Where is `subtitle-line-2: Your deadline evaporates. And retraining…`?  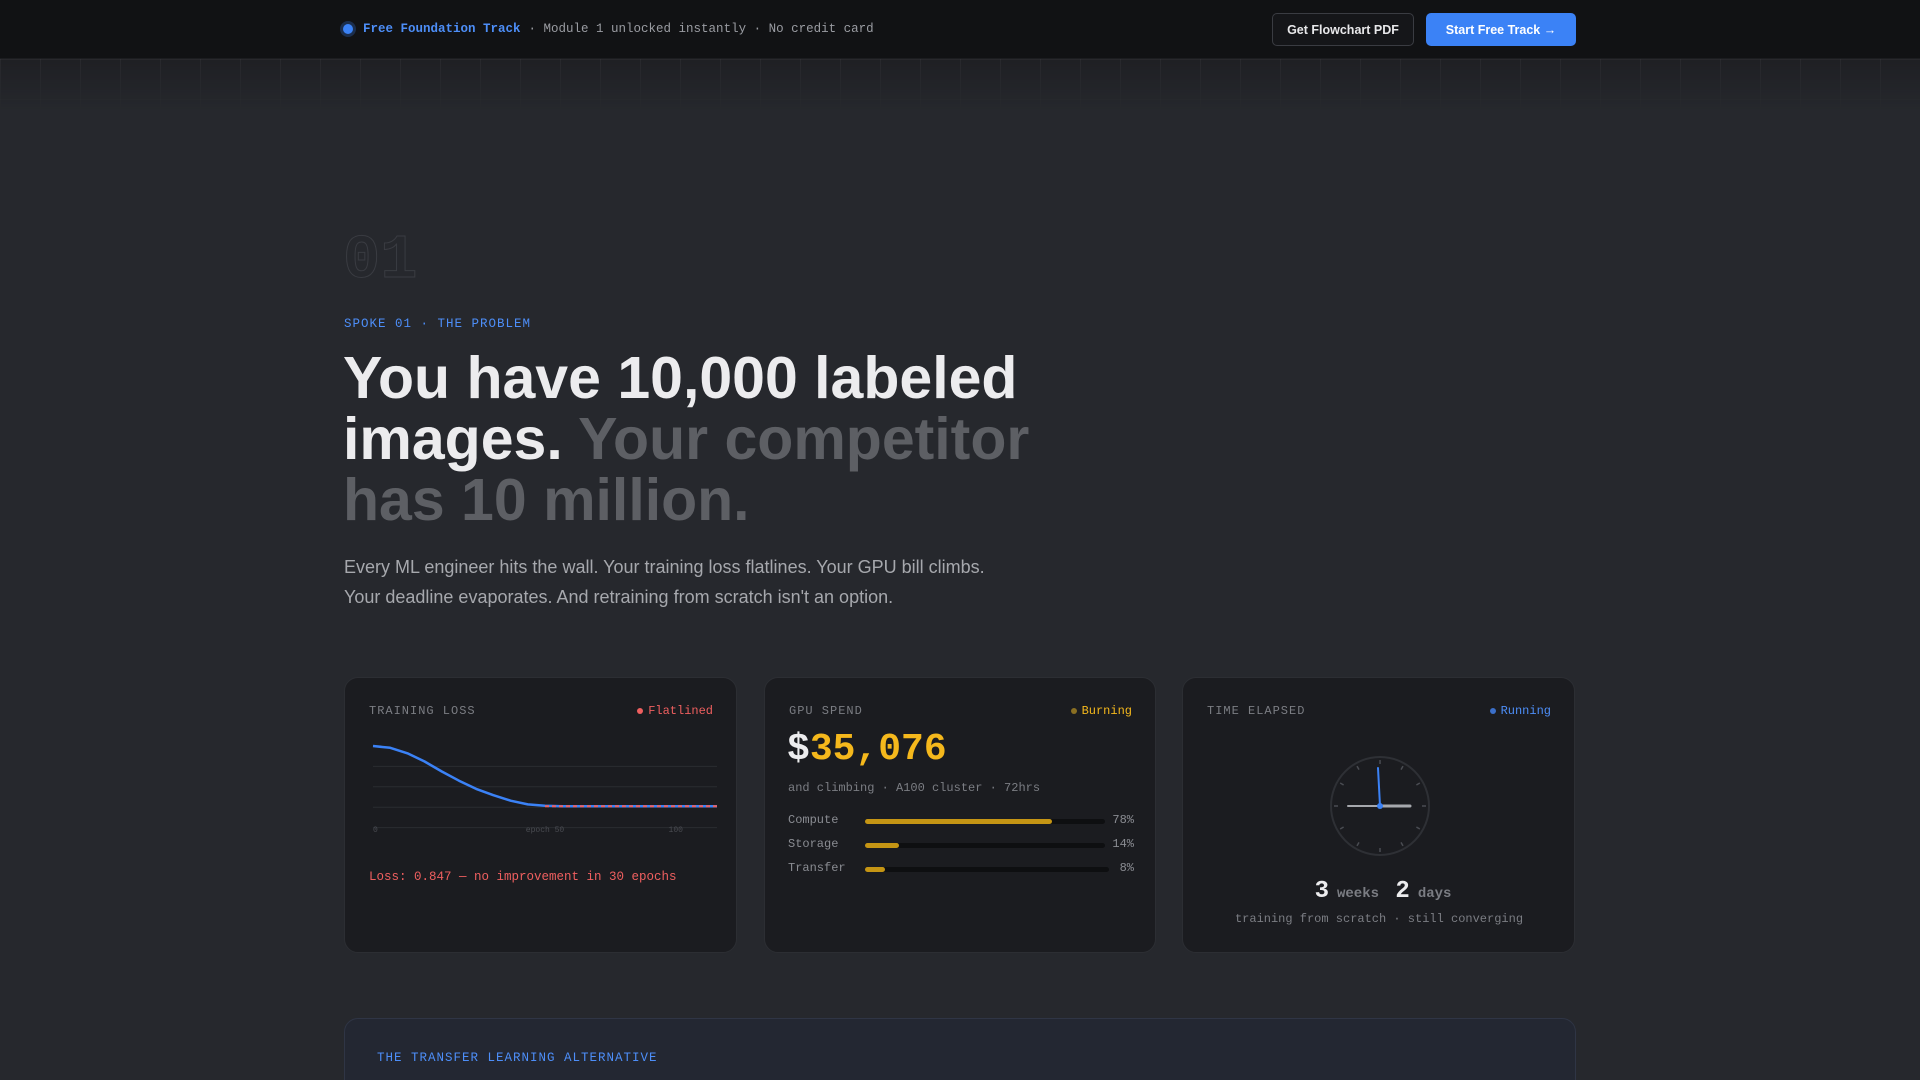 subtitle-line-2: Your deadline evaporates. And retraining… is located at coordinates (619, 597).